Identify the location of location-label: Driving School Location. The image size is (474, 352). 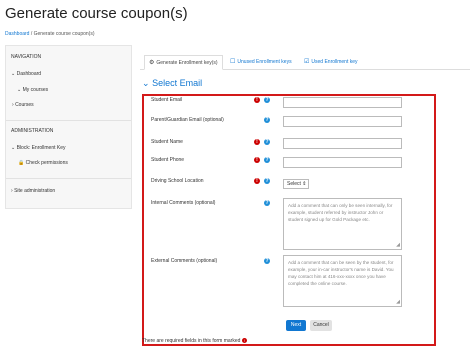
(177, 181).